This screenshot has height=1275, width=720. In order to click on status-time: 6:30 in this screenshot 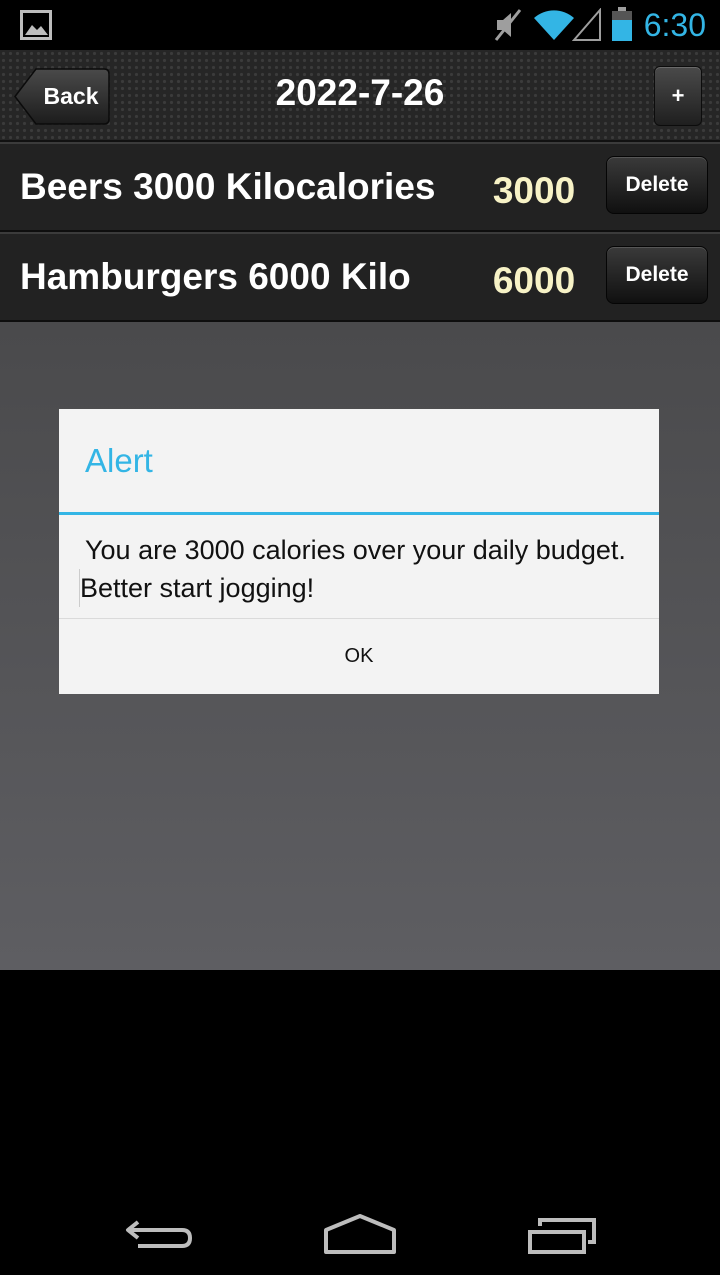, I will do `click(674, 25)`.